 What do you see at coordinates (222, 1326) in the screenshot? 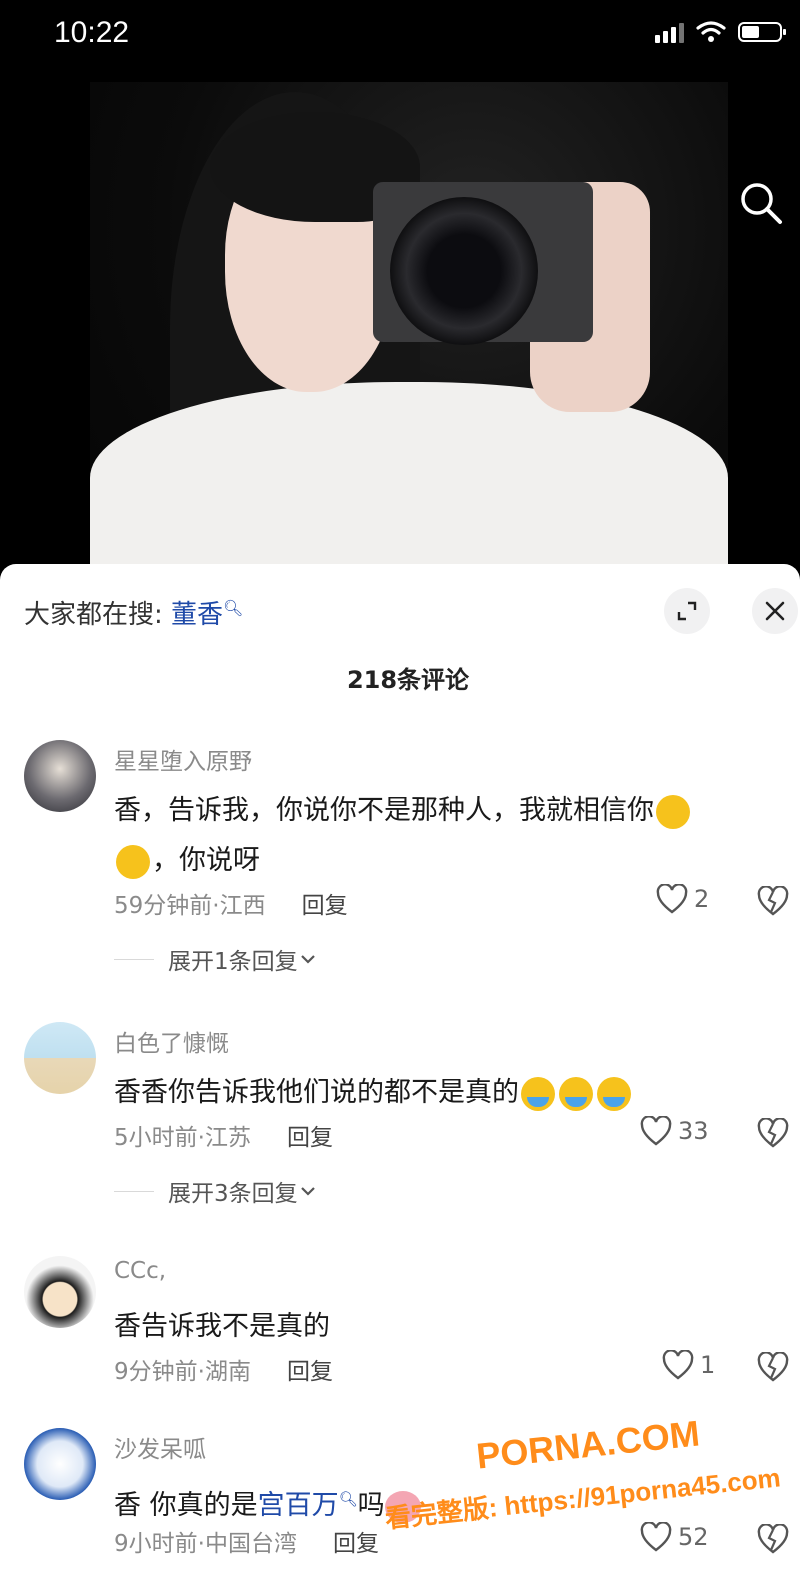
I see `comment-text-part: 香告诉我不是真的` at bounding box center [222, 1326].